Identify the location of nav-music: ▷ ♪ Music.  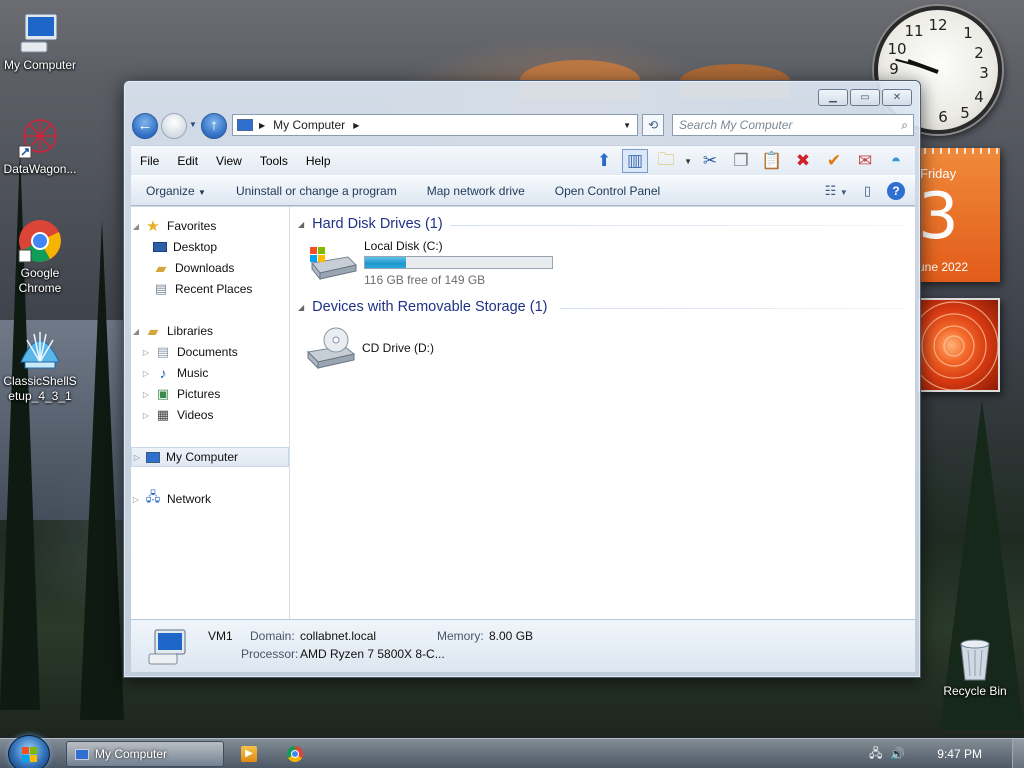
(210, 373).